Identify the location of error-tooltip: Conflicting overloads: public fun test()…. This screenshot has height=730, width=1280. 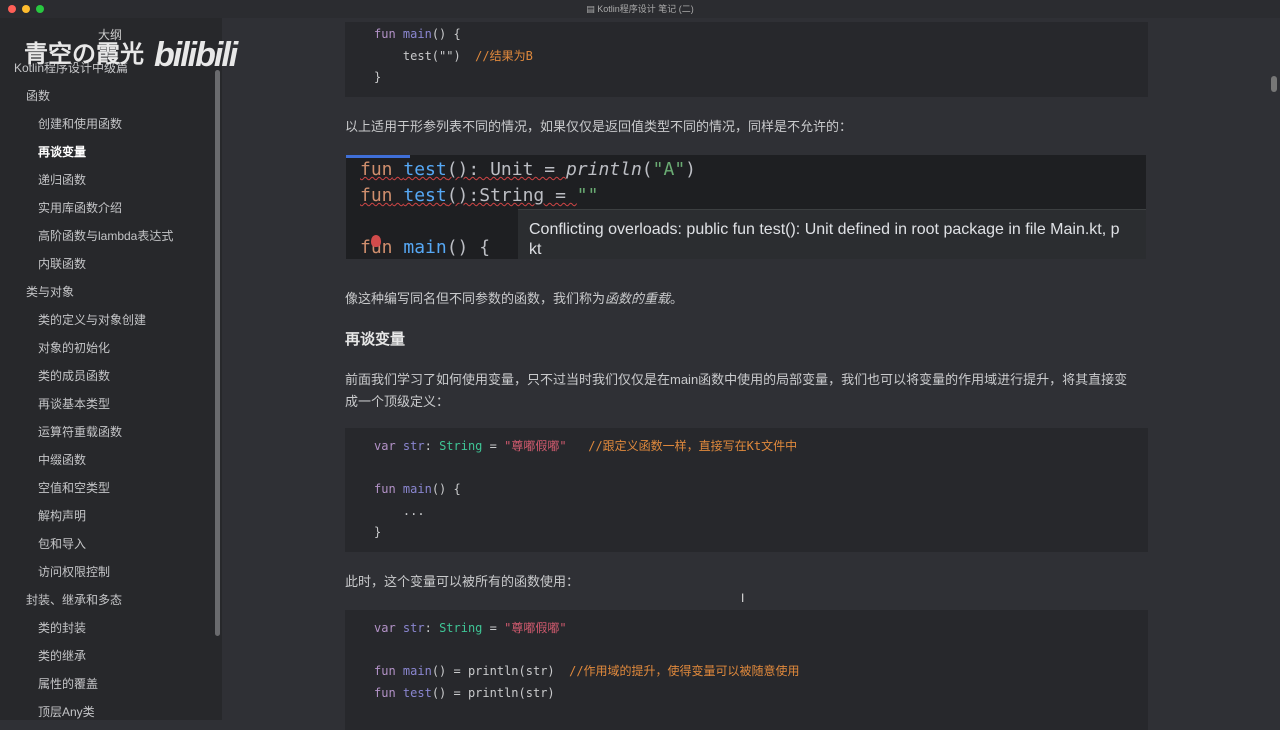
(832, 234).